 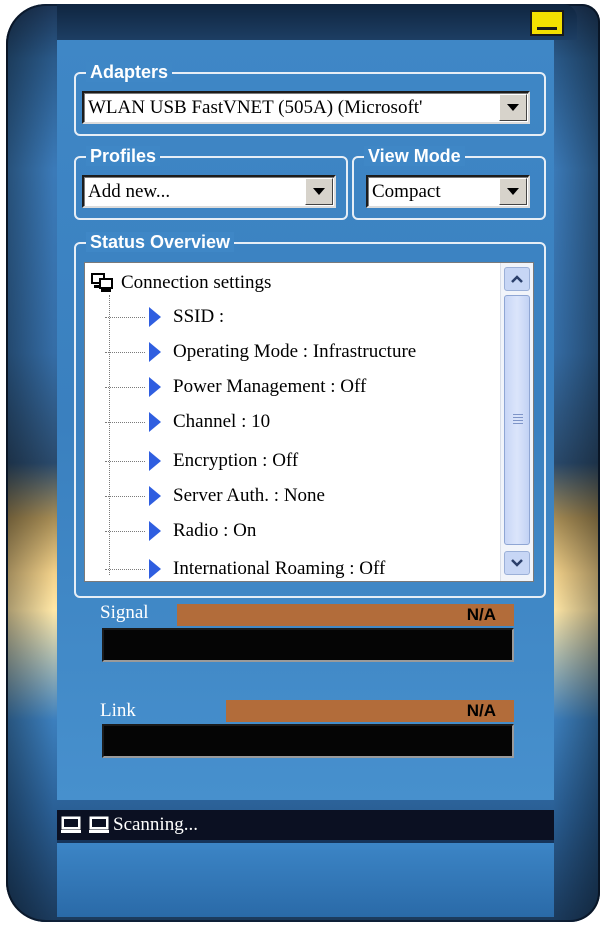 I want to click on tree-item-server-auth: Server Auth. : None, so click(x=215, y=496).